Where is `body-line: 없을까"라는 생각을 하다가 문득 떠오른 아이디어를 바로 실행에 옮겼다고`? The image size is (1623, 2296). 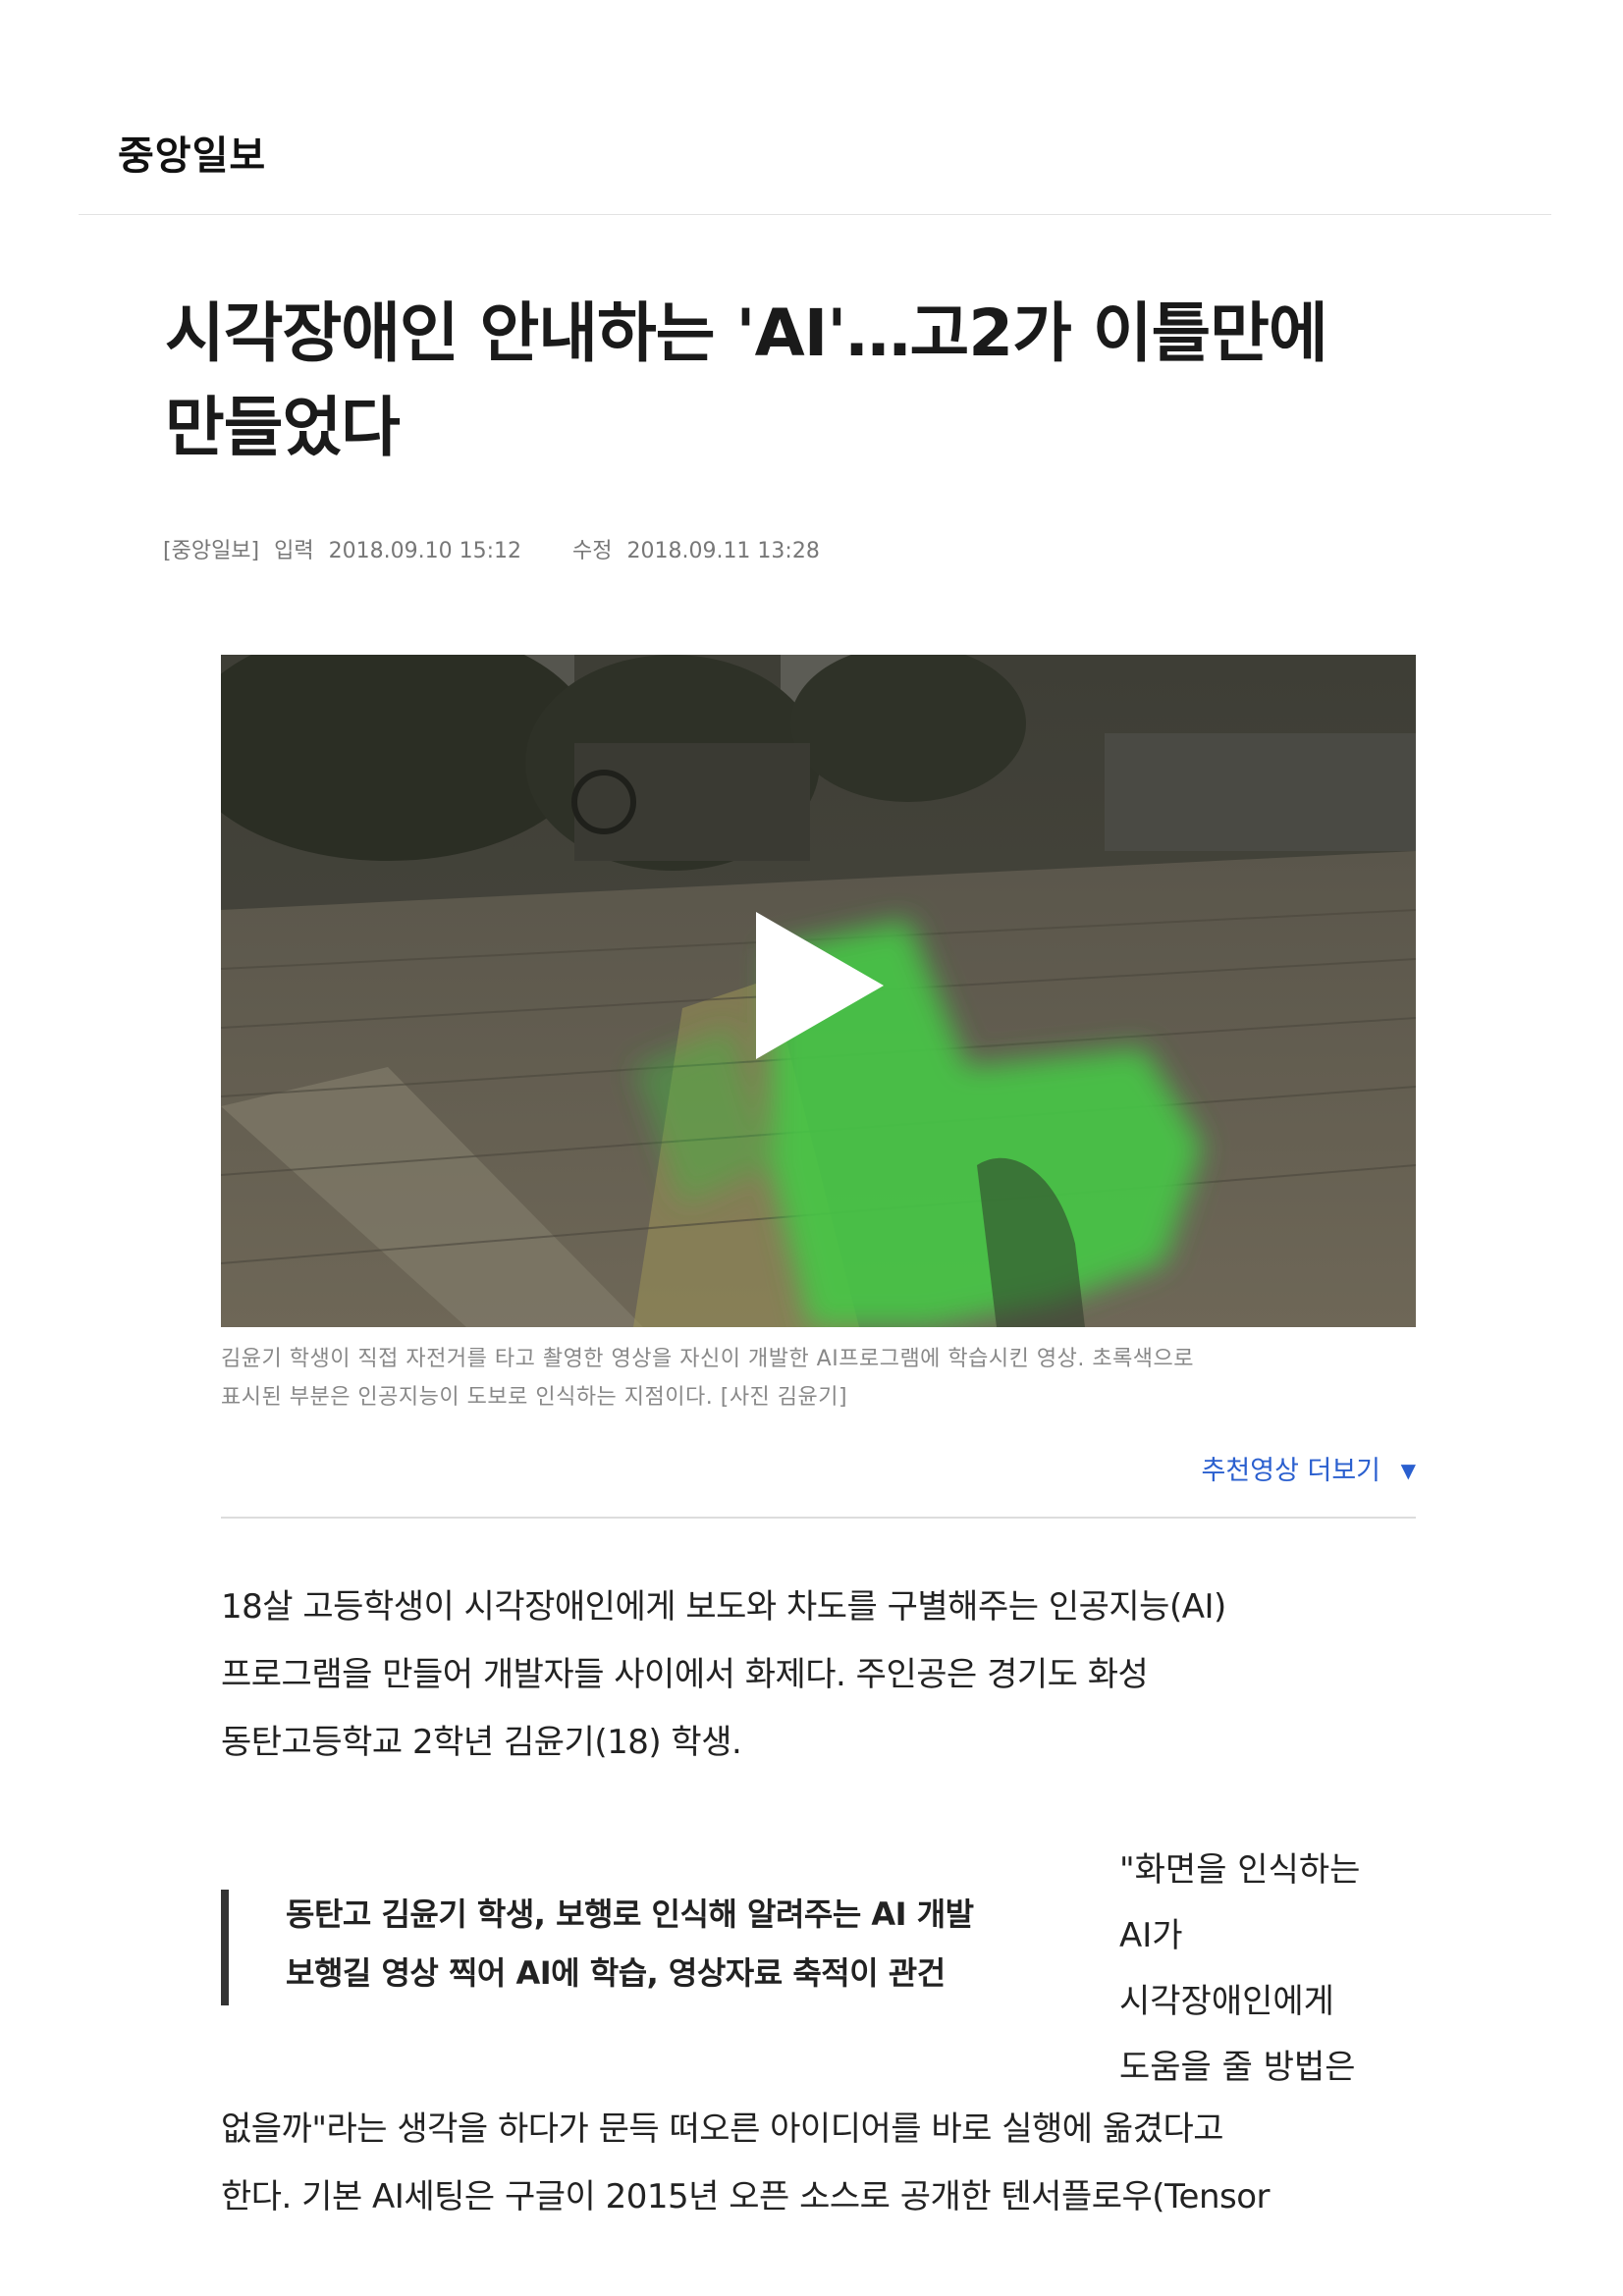
body-line: 없을까"라는 생각을 하다가 문득 떠오른 아이디어를 바로 실행에 옮겼다고 is located at coordinates (722, 2129).